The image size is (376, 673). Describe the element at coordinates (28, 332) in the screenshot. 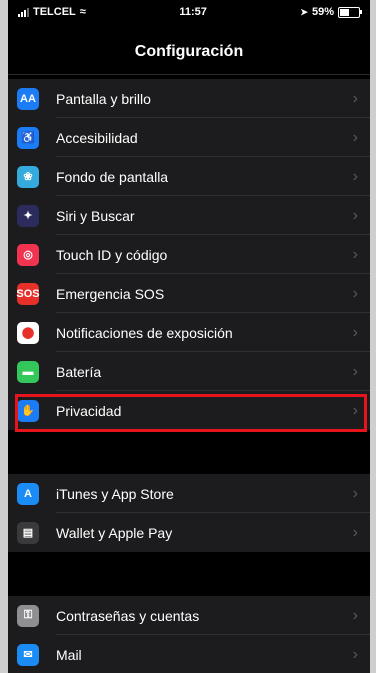

I see `exposure-notification-icon: ⬤` at that location.